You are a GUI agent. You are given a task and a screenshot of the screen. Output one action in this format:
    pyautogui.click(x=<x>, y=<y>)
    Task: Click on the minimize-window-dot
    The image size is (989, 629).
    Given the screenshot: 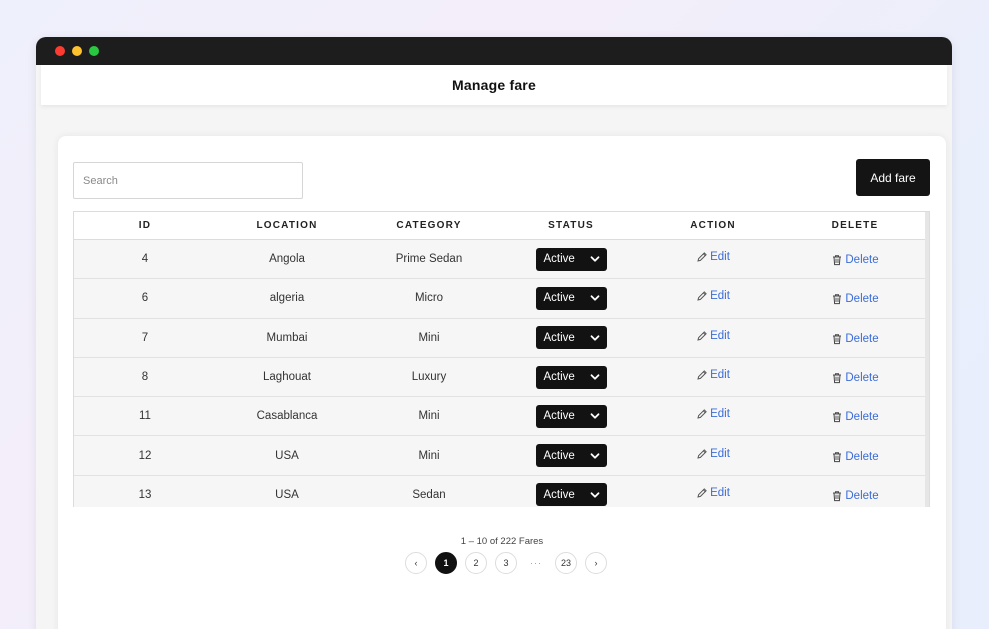 What is the action you would take?
    pyautogui.click(x=77, y=51)
    